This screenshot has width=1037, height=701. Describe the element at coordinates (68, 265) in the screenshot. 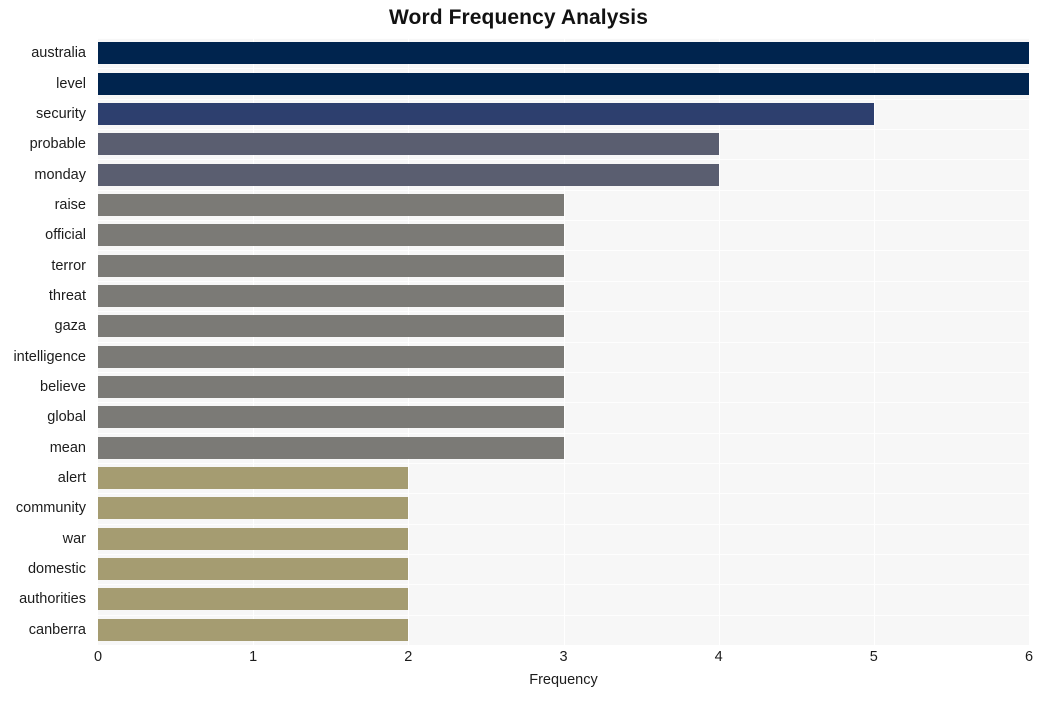

I see `y-tick-label-terror: terror` at that location.